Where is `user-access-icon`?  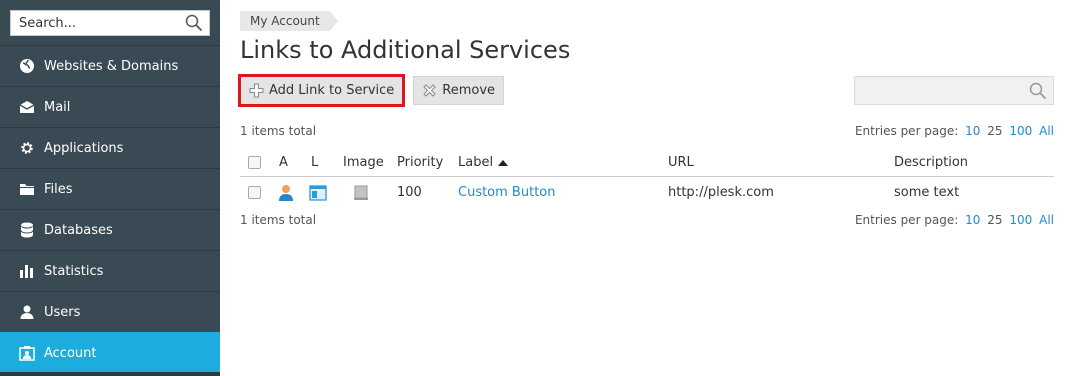
user-access-icon is located at coordinates (286, 192).